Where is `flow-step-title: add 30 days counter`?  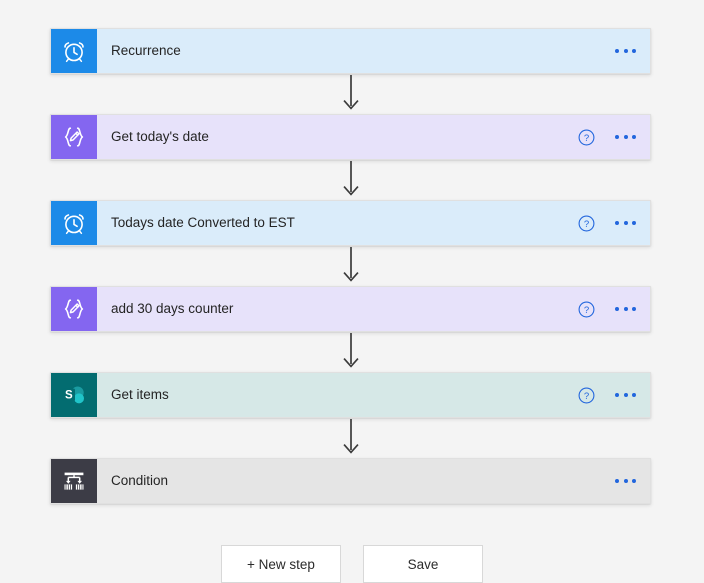 flow-step-title: add 30 days counter is located at coordinates (172, 308).